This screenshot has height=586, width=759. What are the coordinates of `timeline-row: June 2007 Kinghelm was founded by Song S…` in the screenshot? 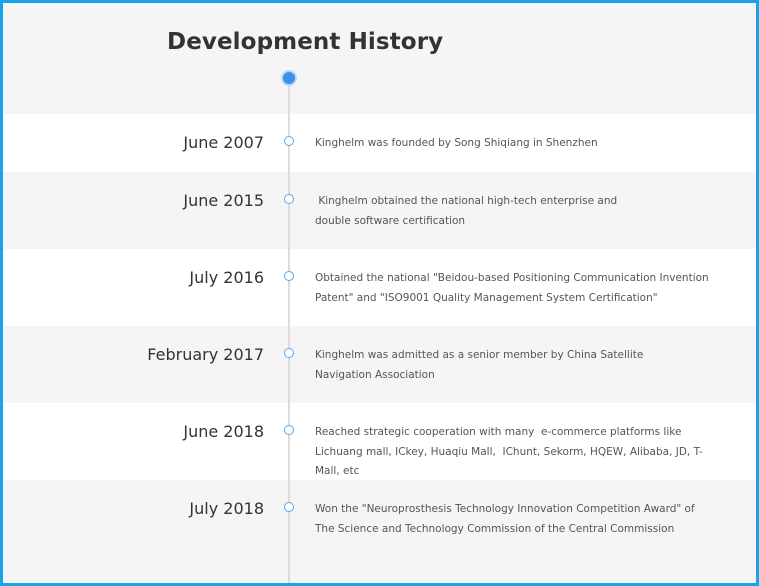 It's located at (379, 143).